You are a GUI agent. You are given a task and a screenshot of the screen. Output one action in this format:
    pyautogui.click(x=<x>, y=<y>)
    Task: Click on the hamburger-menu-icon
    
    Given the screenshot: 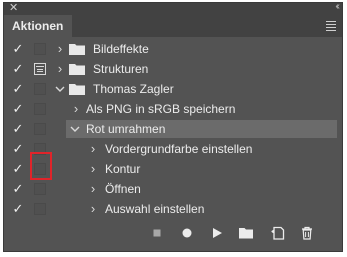 What is the action you would take?
    pyautogui.click(x=331, y=26)
    